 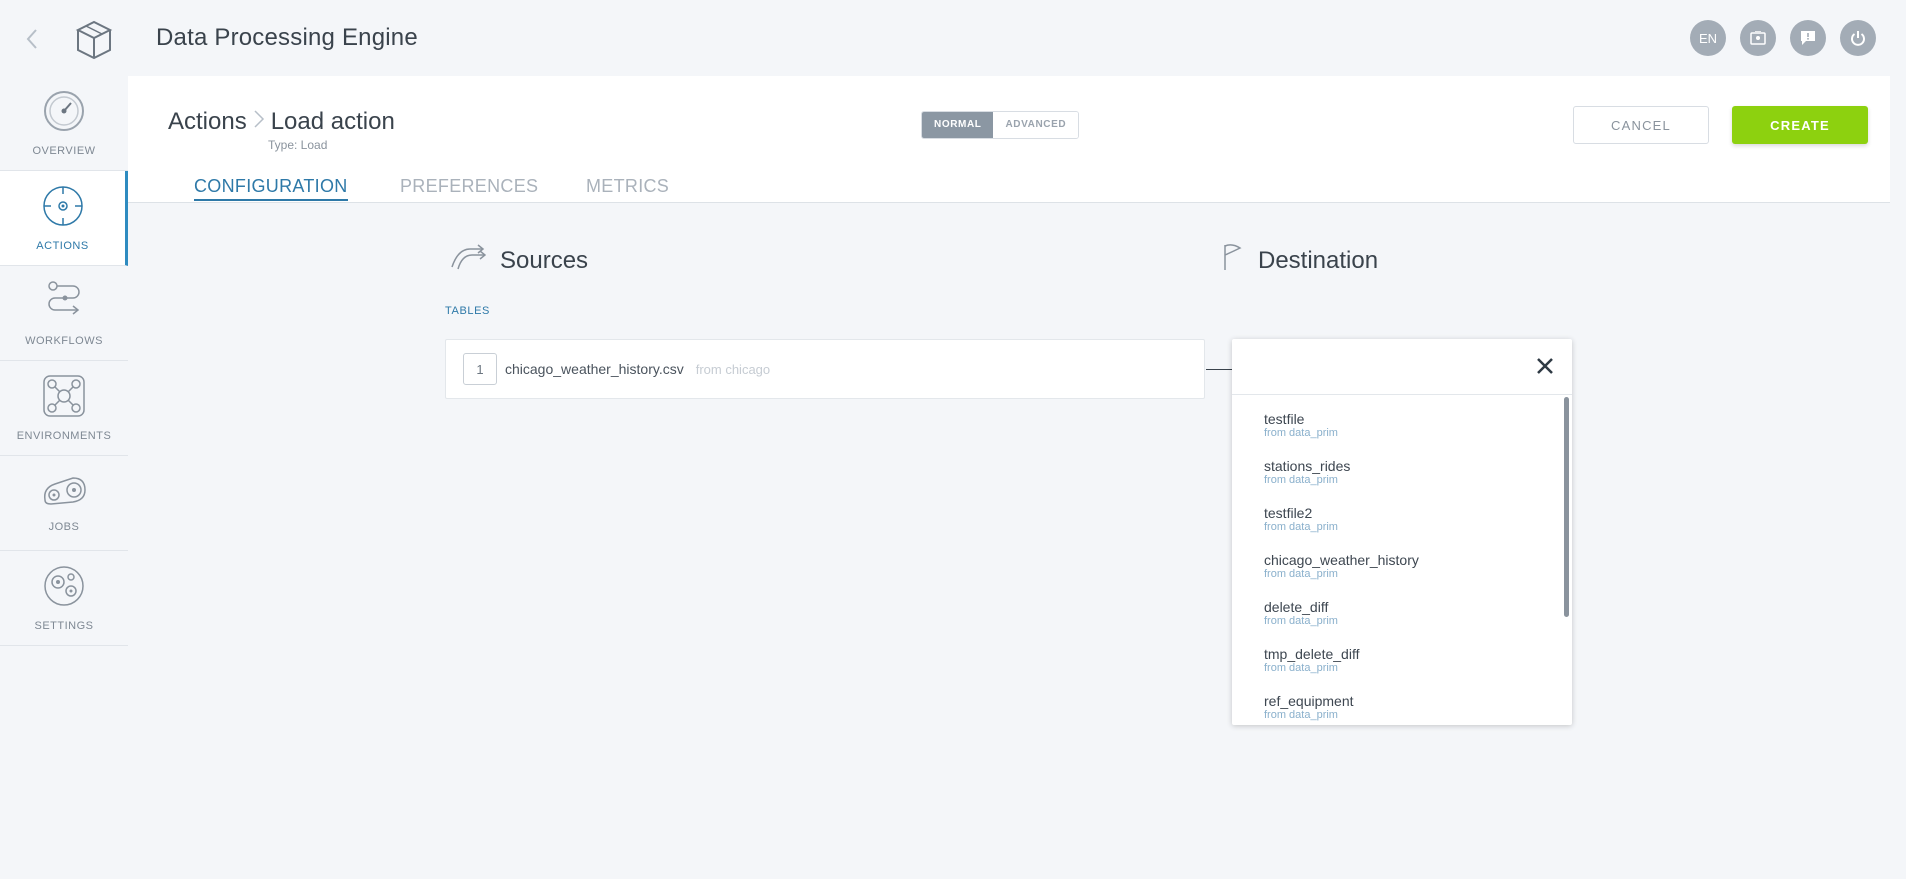 What do you see at coordinates (1288, 513) in the screenshot?
I see `option-name: testfile2` at bounding box center [1288, 513].